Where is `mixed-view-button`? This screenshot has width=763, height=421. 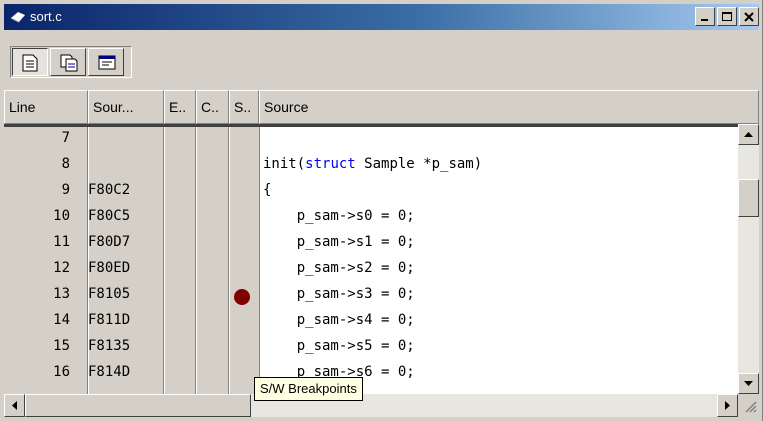 mixed-view-button is located at coordinates (68, 62).